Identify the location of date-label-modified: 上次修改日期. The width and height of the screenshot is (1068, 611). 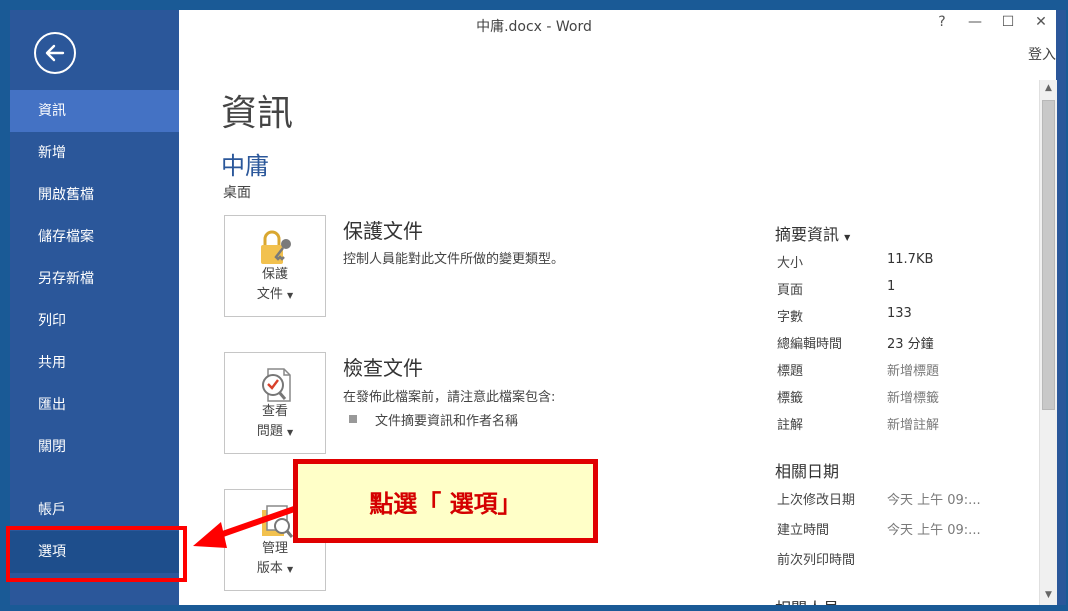
(816, 500).